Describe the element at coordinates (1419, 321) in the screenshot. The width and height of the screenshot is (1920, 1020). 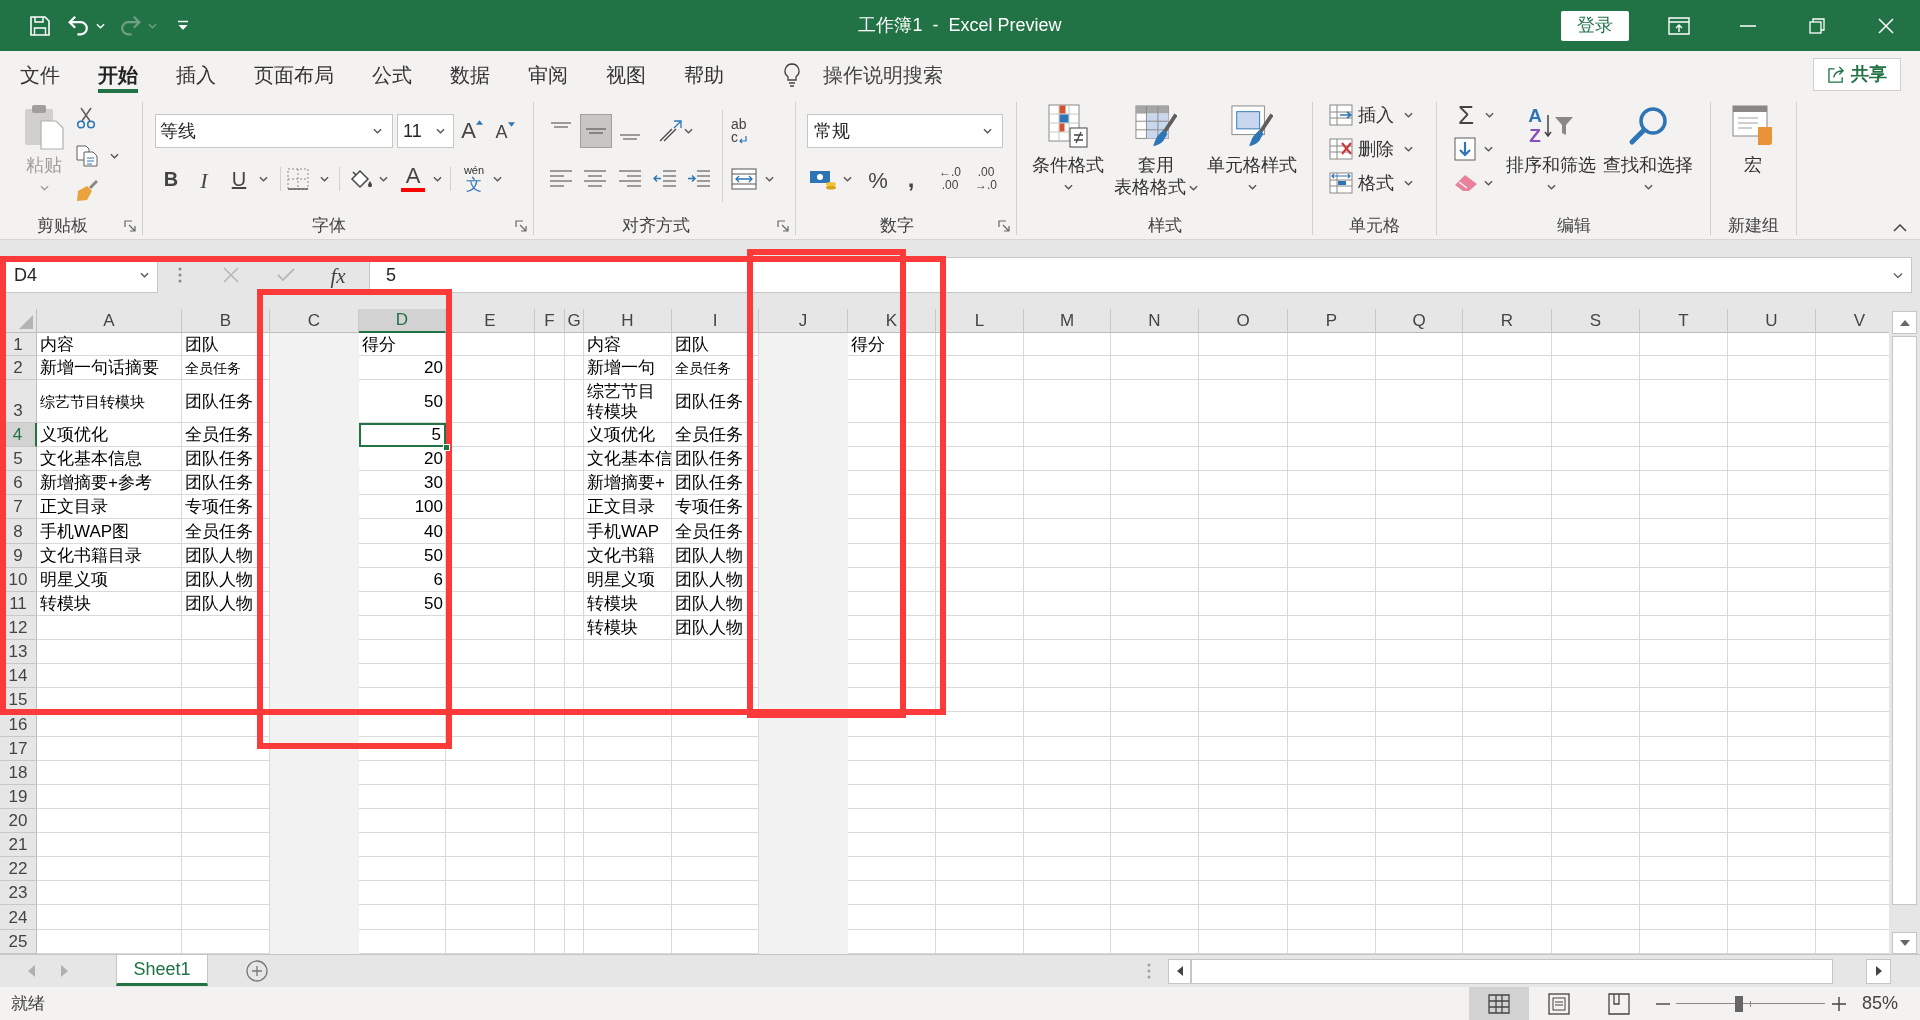
I see `column-header: Q` at that location.